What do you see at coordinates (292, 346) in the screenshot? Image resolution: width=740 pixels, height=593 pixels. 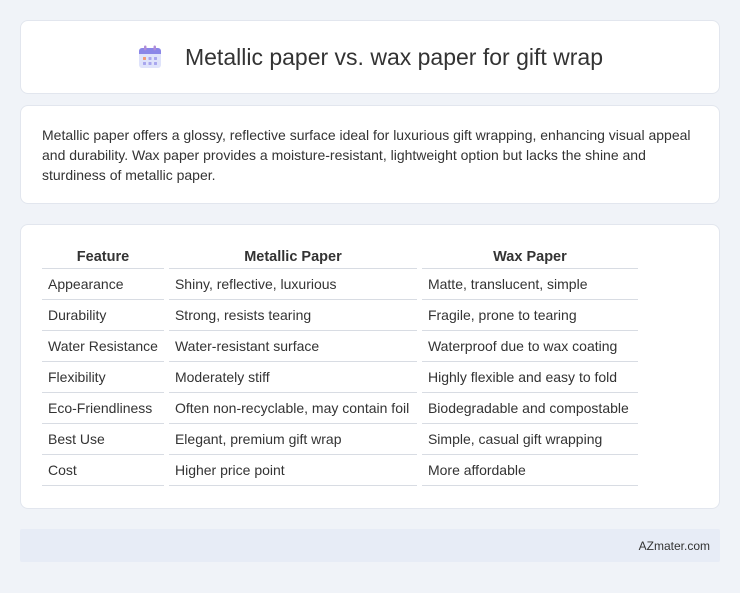 I see `metallic-cell: Water-resistant surface` at bounding box center [292, 346].